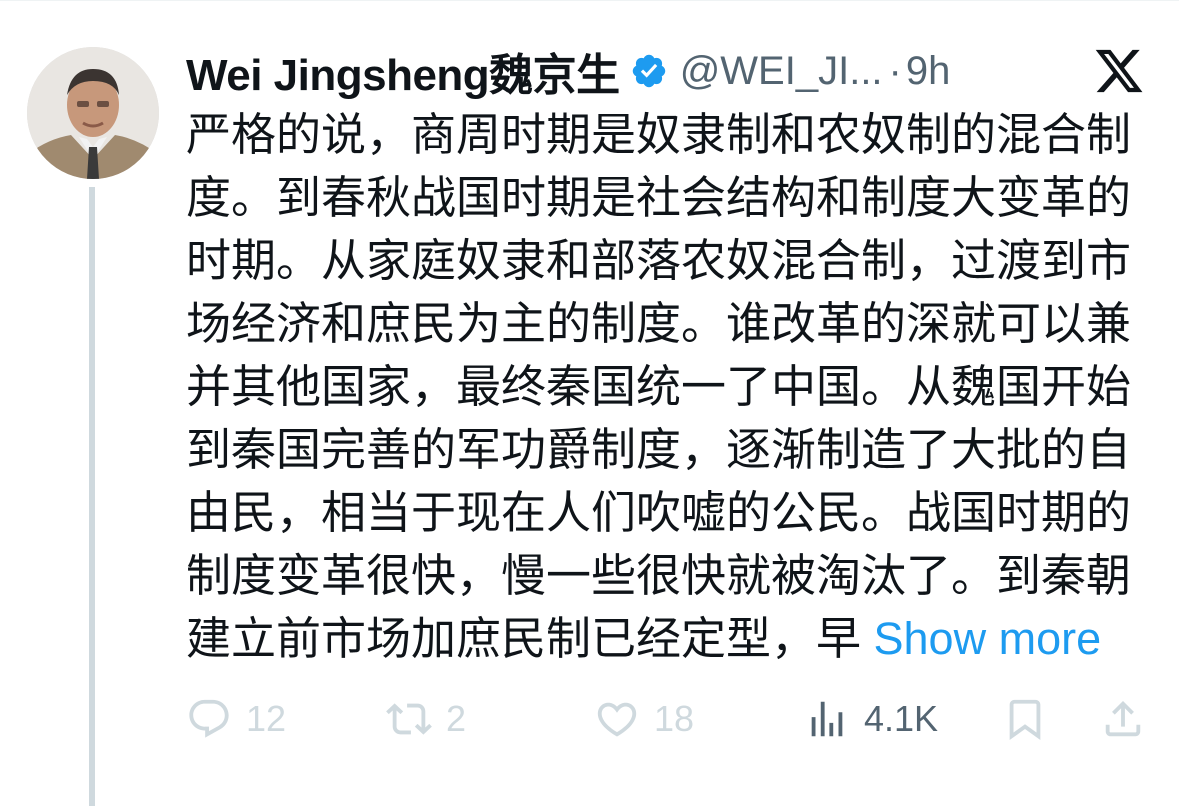 The height and width of the screenshot is (806, 1179). I want to click on retweet-icon, so click(409, 719).